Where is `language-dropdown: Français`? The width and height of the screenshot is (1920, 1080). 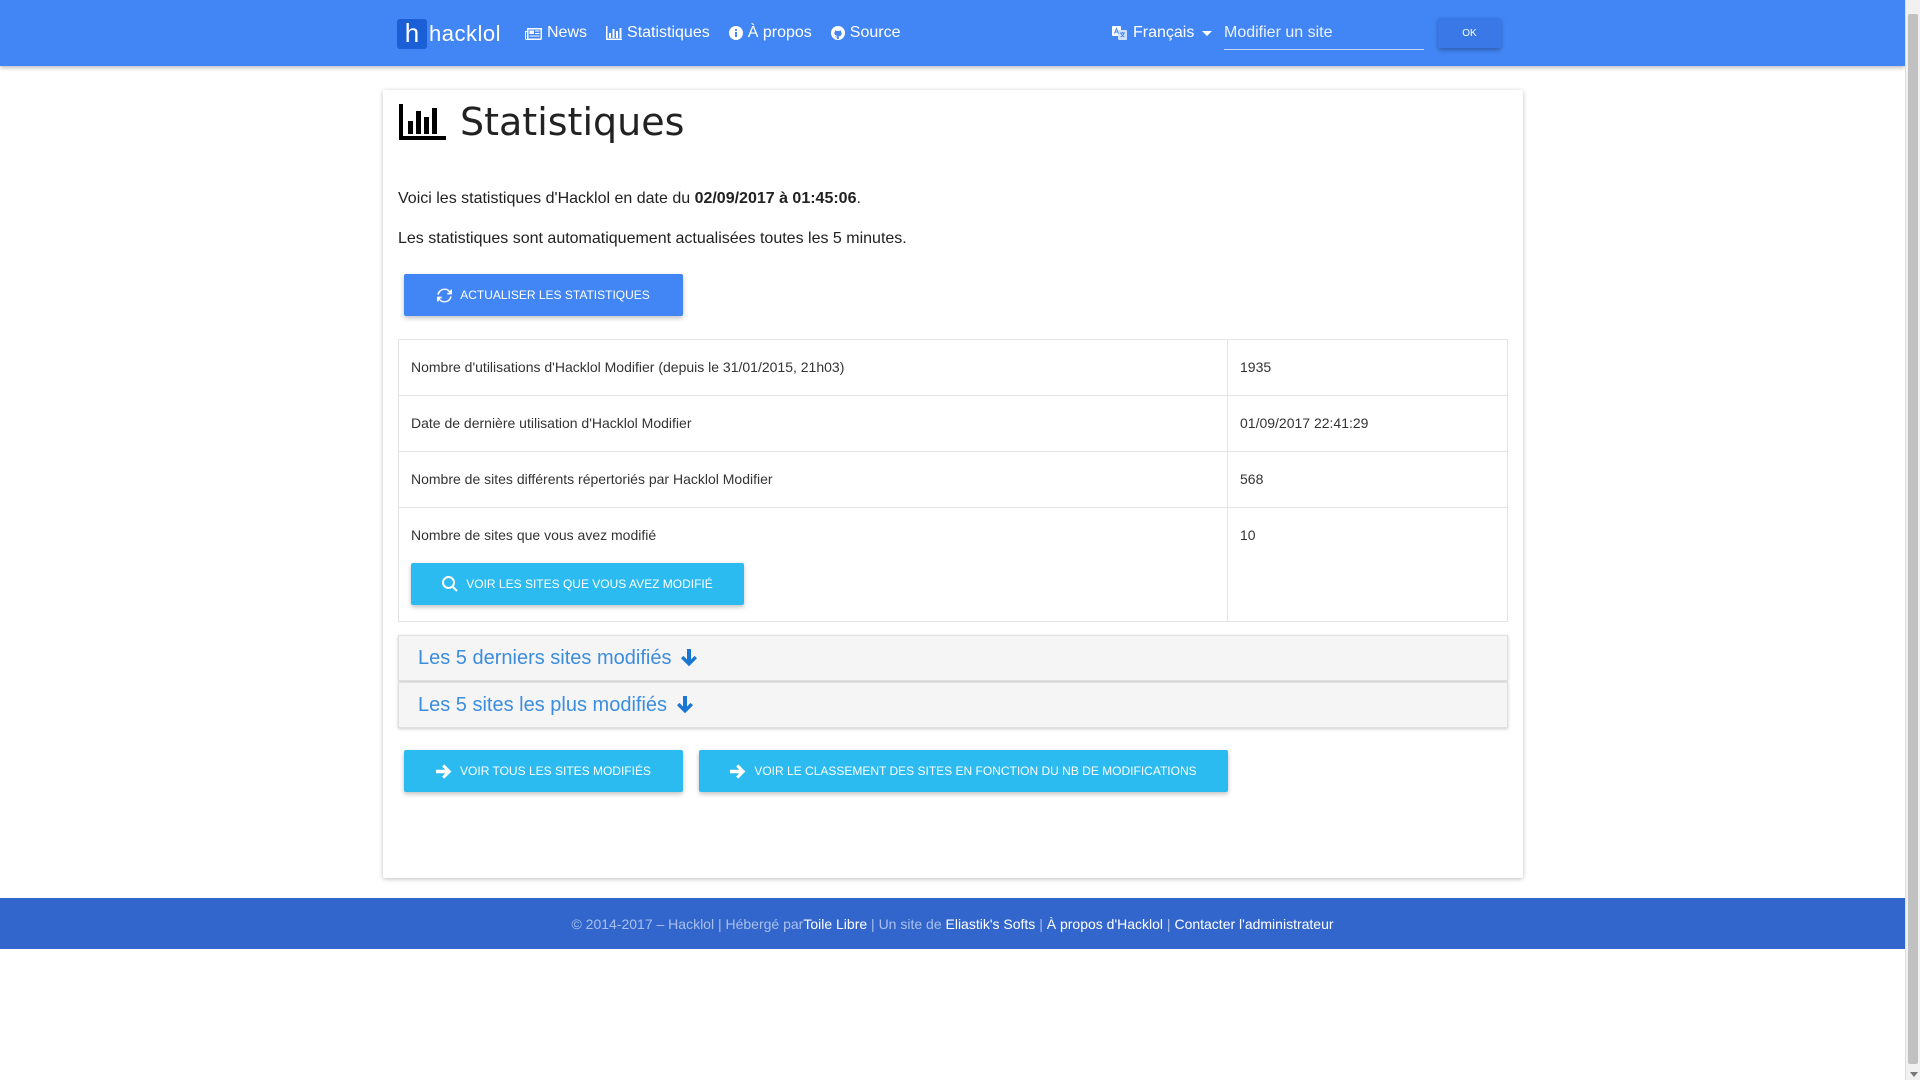 language-dropdown: Français is located at coordinates (1162, 33).